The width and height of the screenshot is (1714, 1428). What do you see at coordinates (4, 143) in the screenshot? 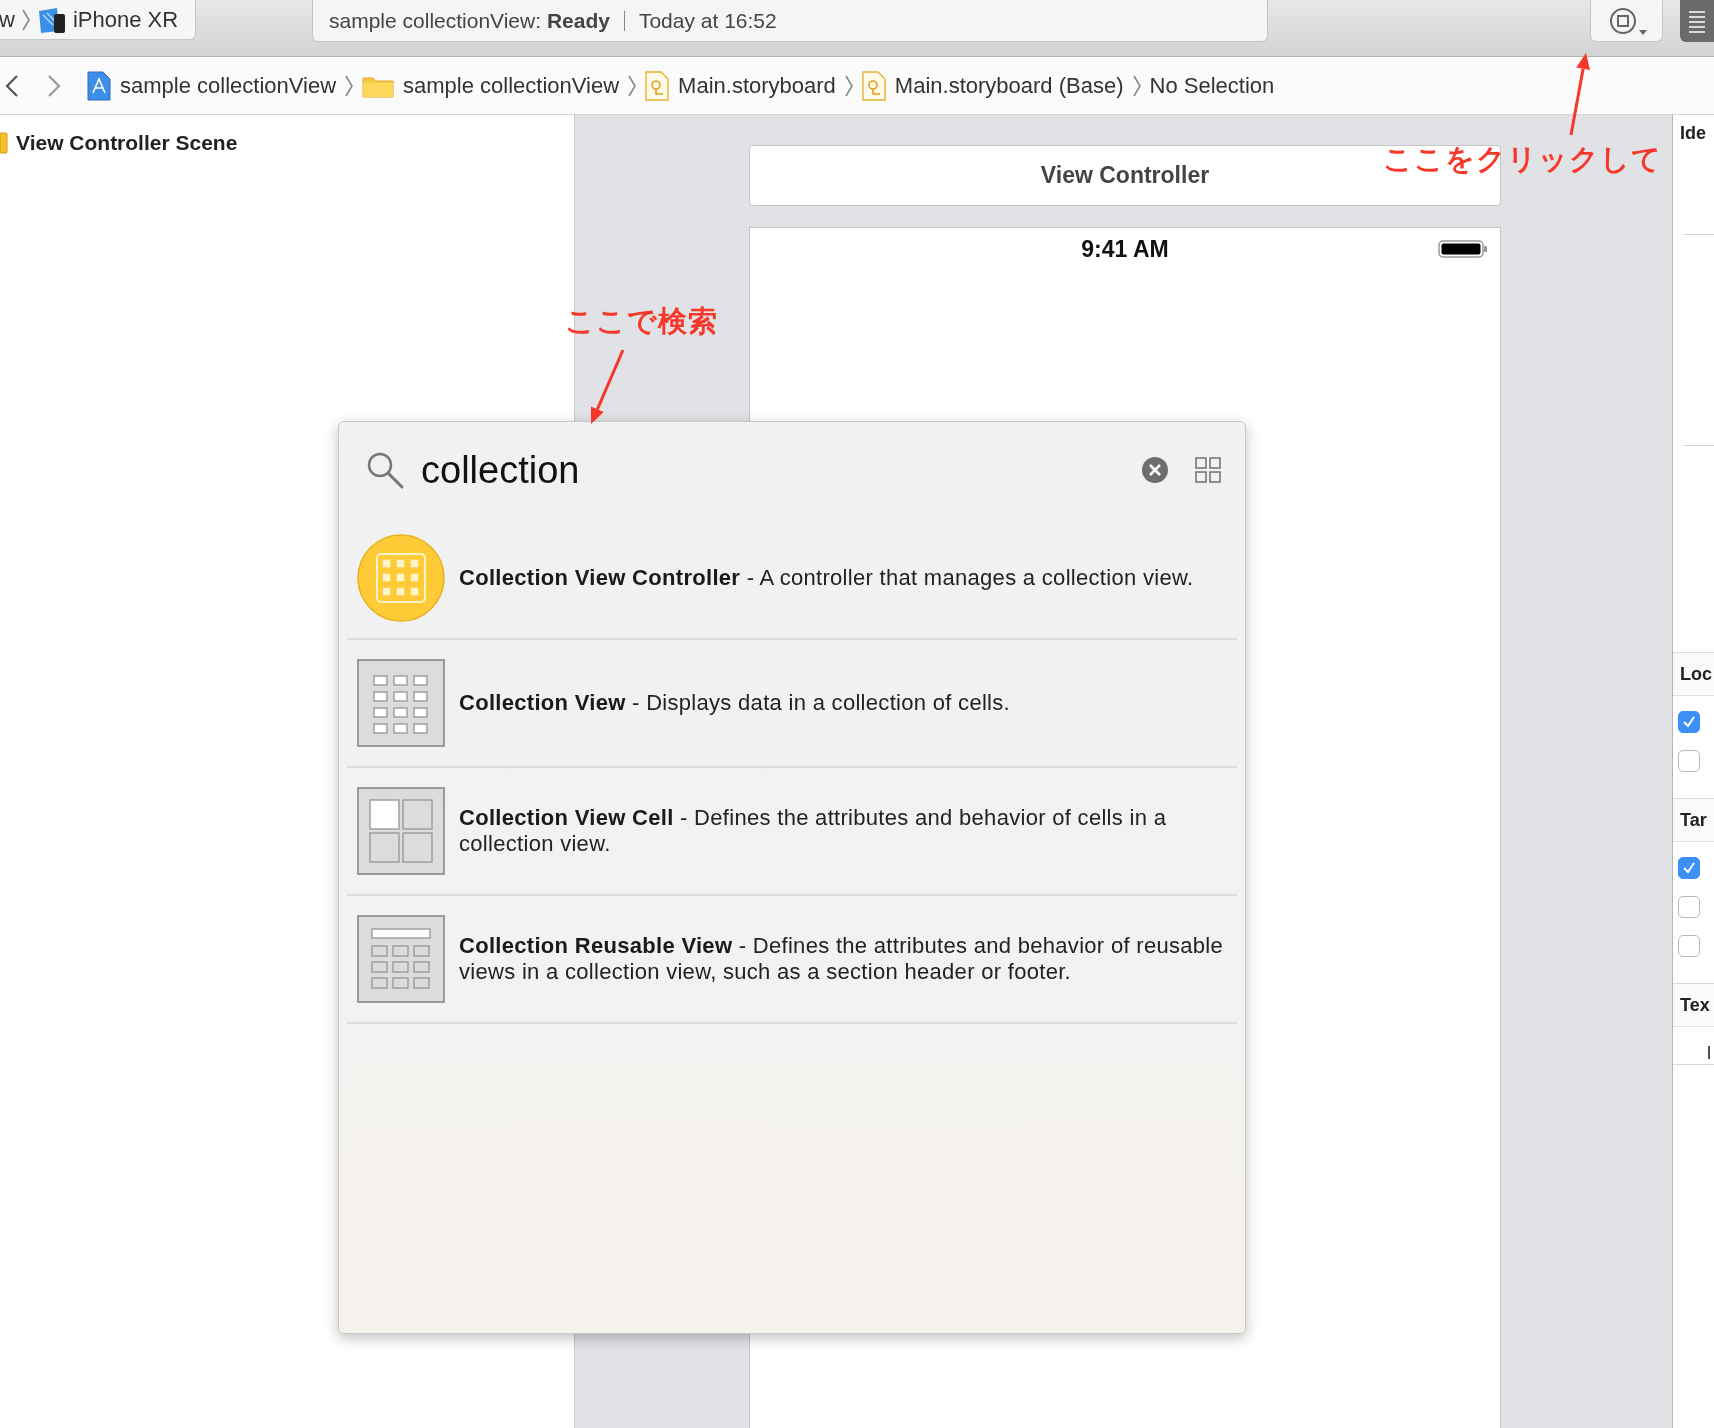
I see `scene-icon` at bounding box center [4, 143].